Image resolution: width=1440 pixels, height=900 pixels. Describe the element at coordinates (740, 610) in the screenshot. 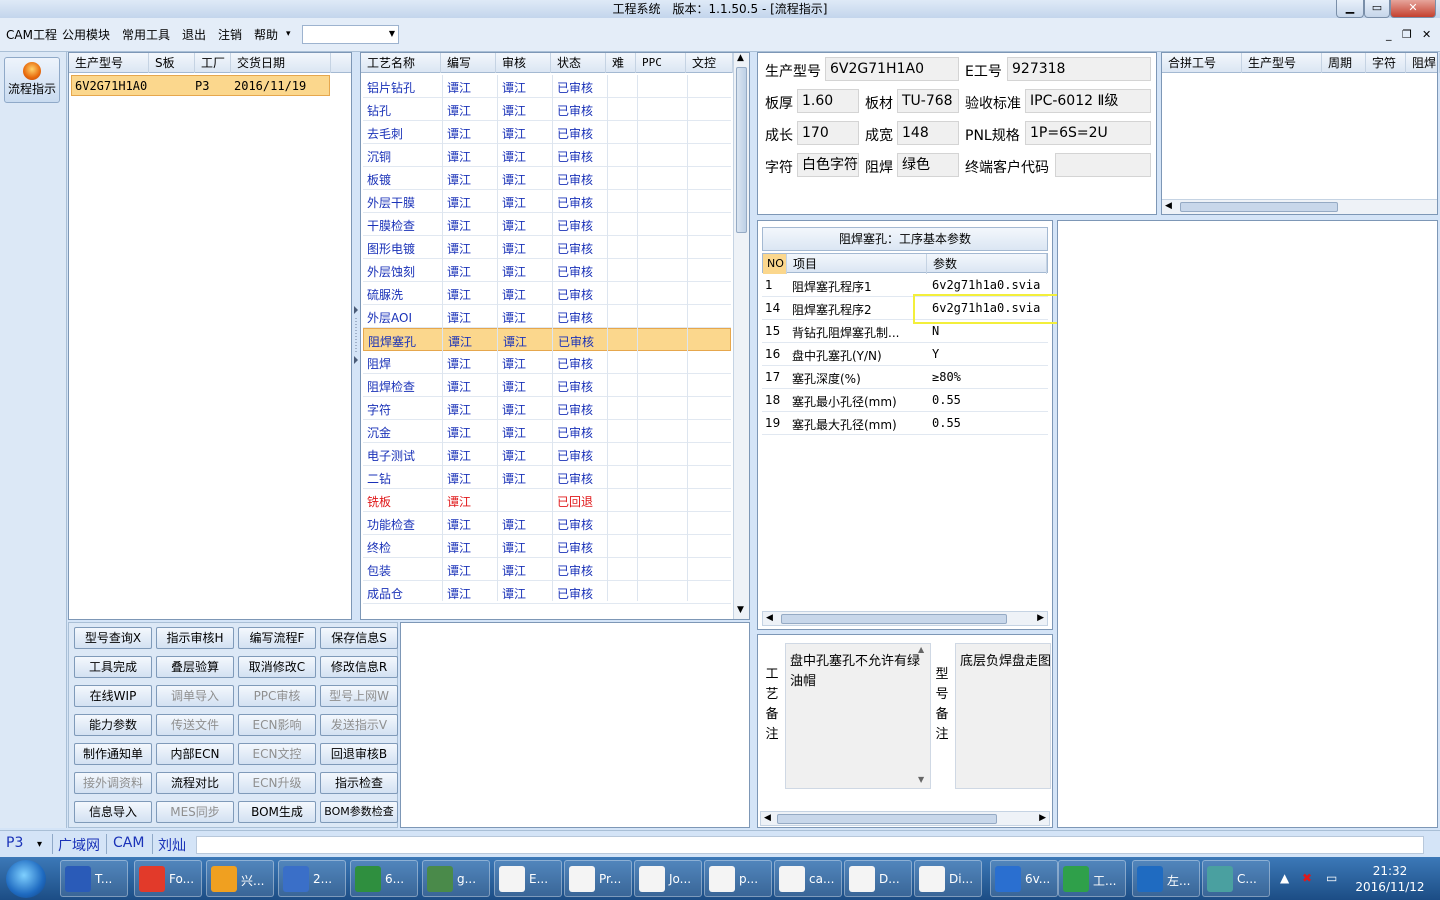

I see `scroll-down-icon: ▼` at that location.